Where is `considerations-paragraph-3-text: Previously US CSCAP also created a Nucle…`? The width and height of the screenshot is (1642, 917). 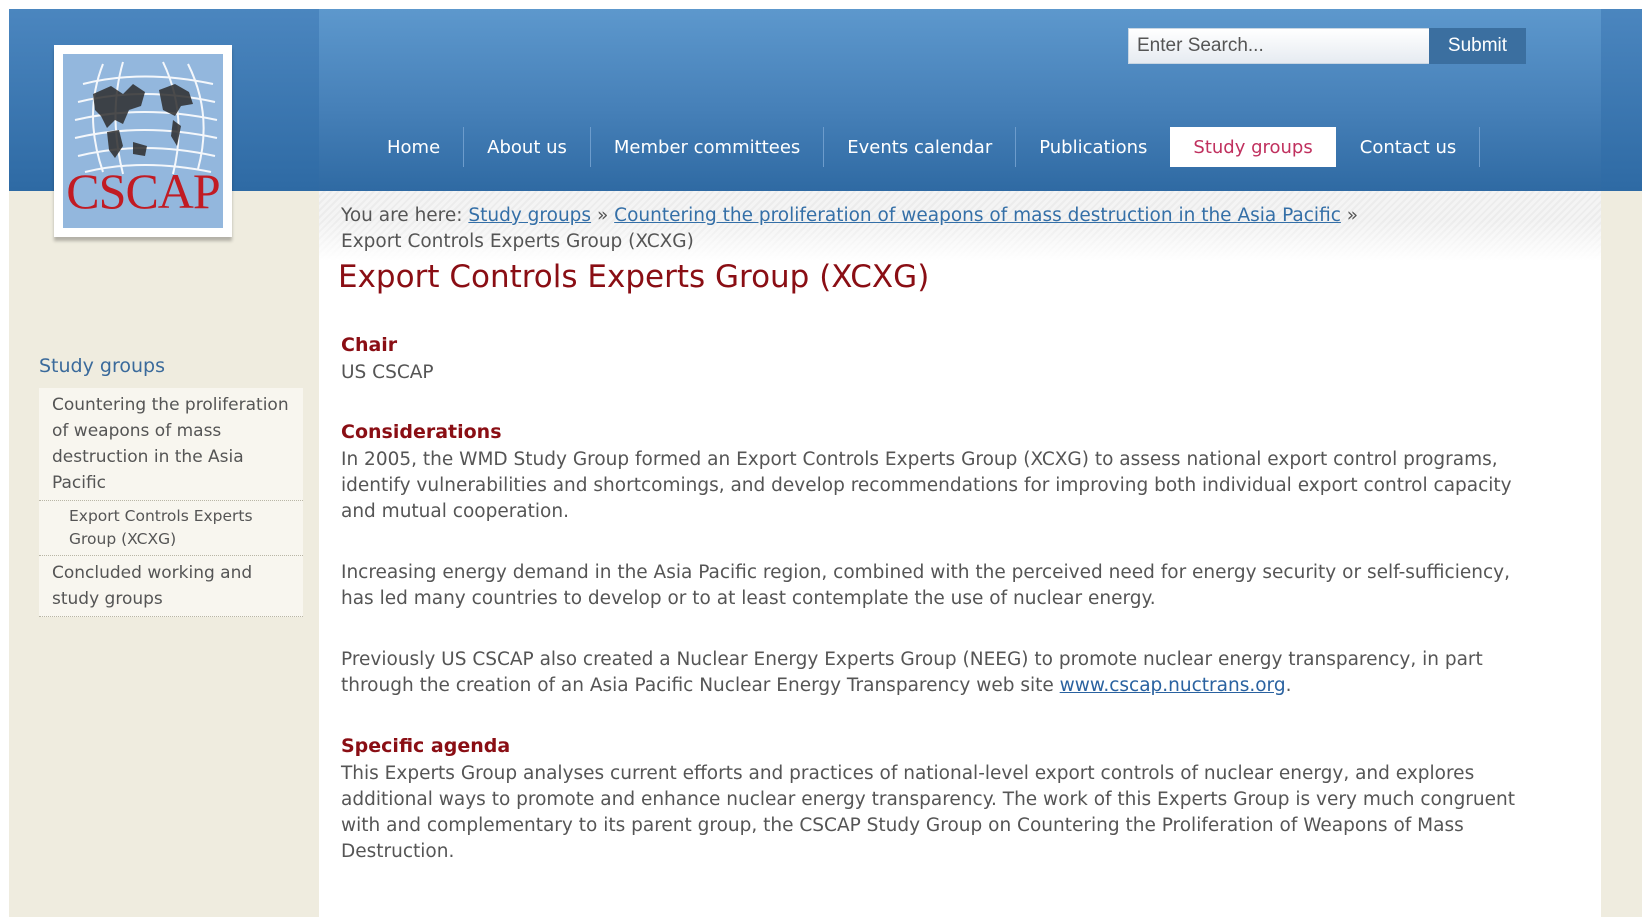 considerations-paragraph-3-text: Previously US CSCAP also created a Nucle… is located at coordinates (912, 672).